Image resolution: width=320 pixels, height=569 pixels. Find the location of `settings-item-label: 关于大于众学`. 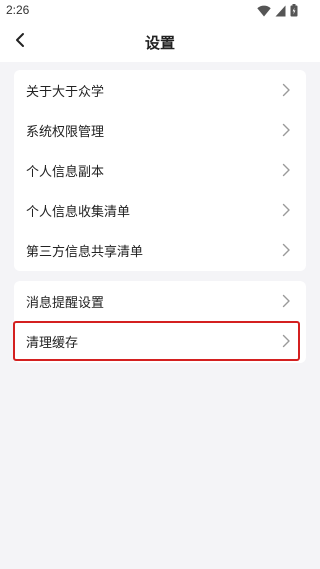

settings-item-label: 关于大于众学 is located at coordinates (65, 92).